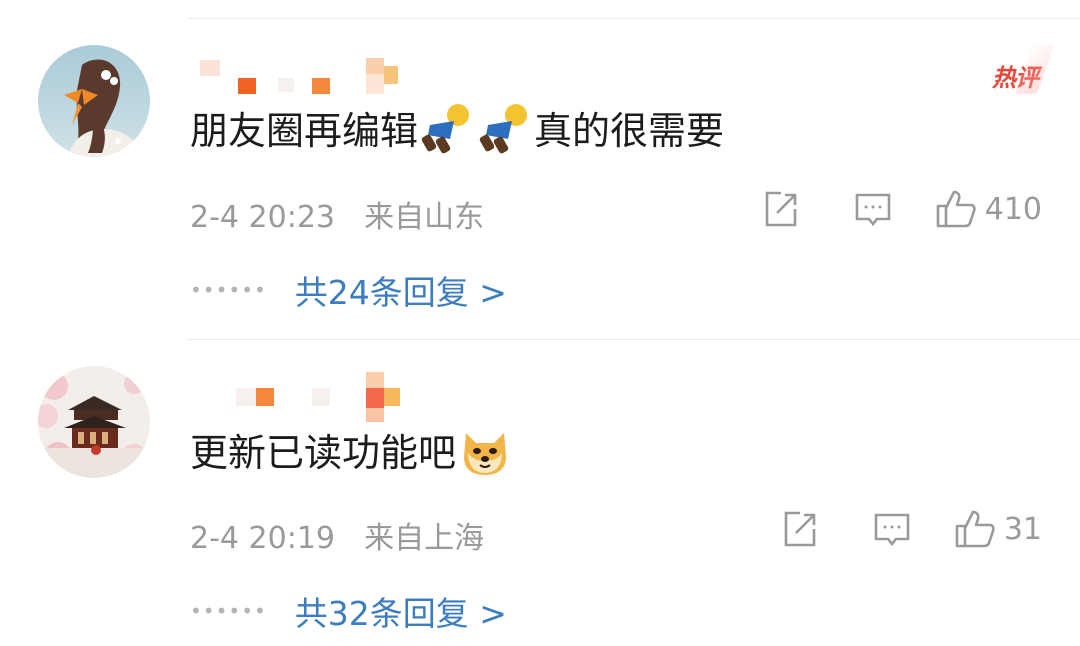 Image resolution: width=1080 pixels, height=646 pixels. I want to click on comment-actions: 31, so click(906, 529).